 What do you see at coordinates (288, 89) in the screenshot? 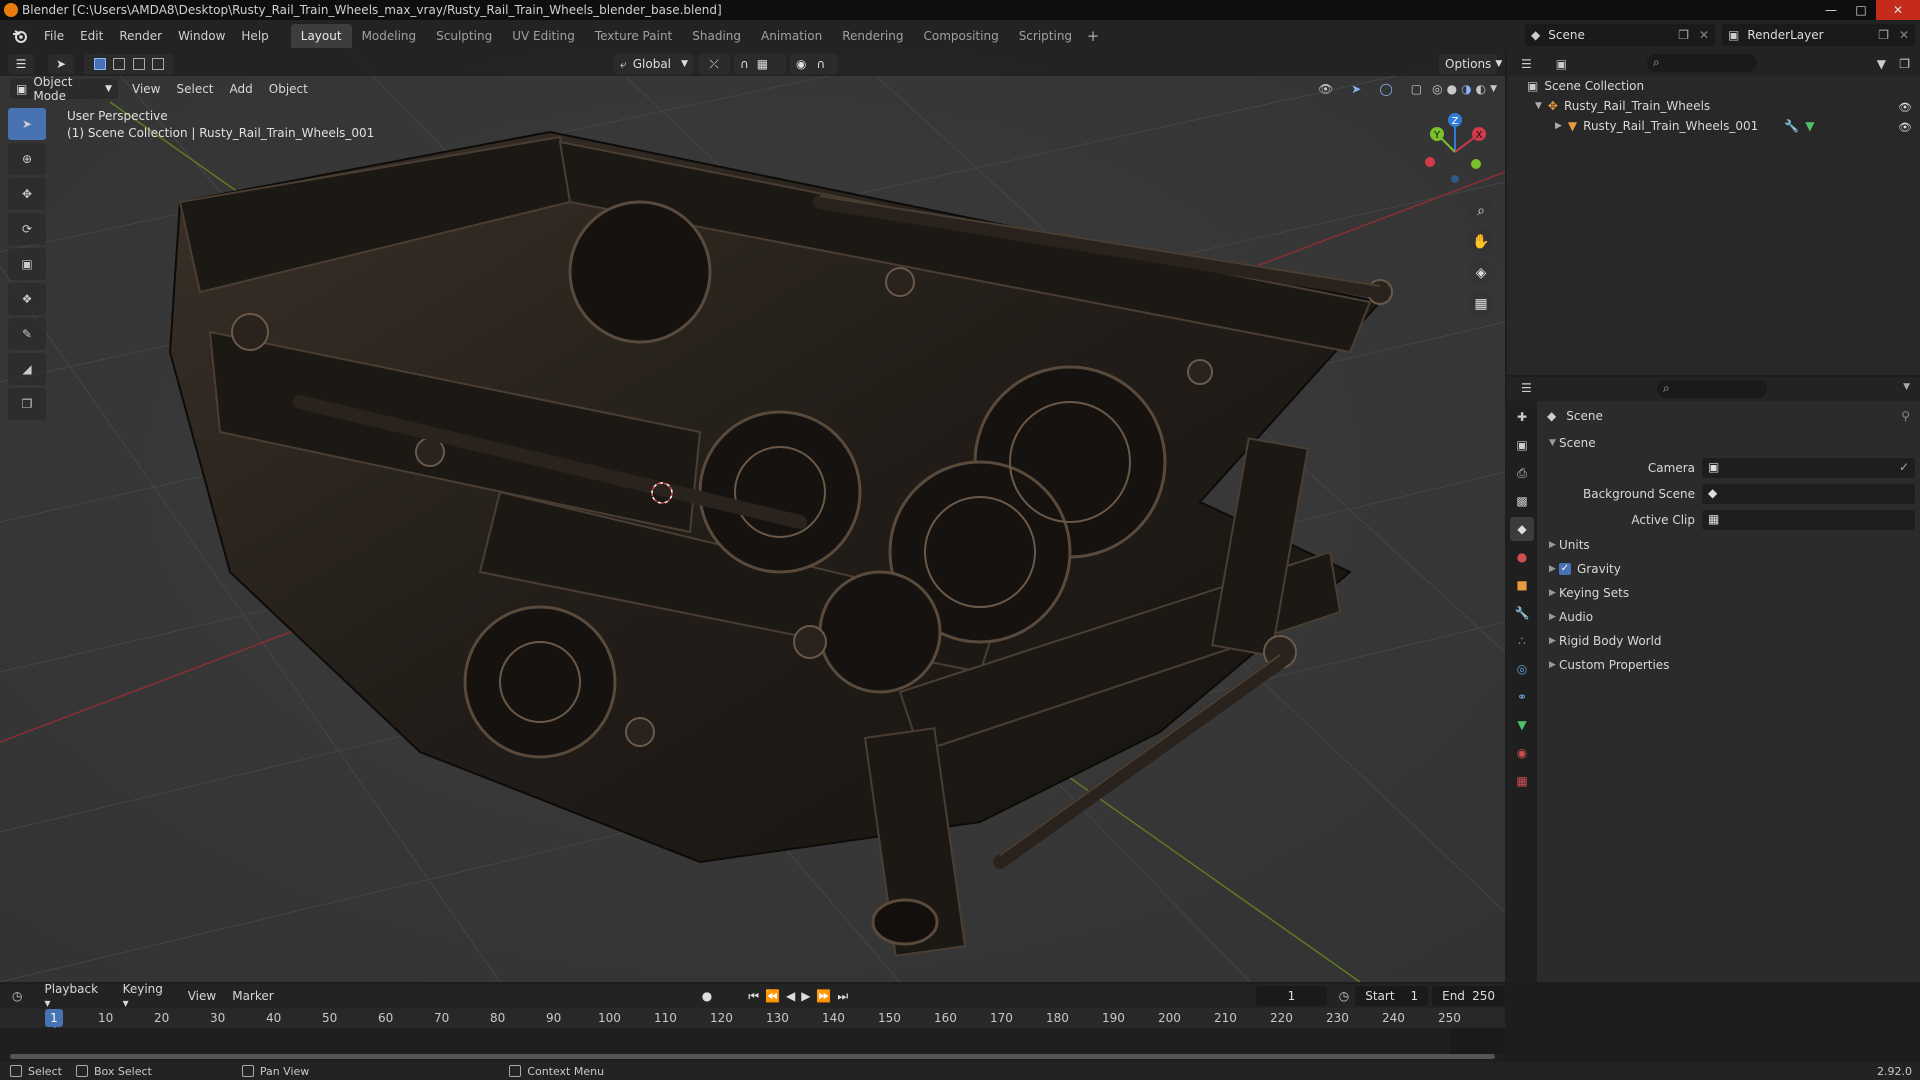
I see `viewport-menu-object: Object` at bounding box center [288, 89].